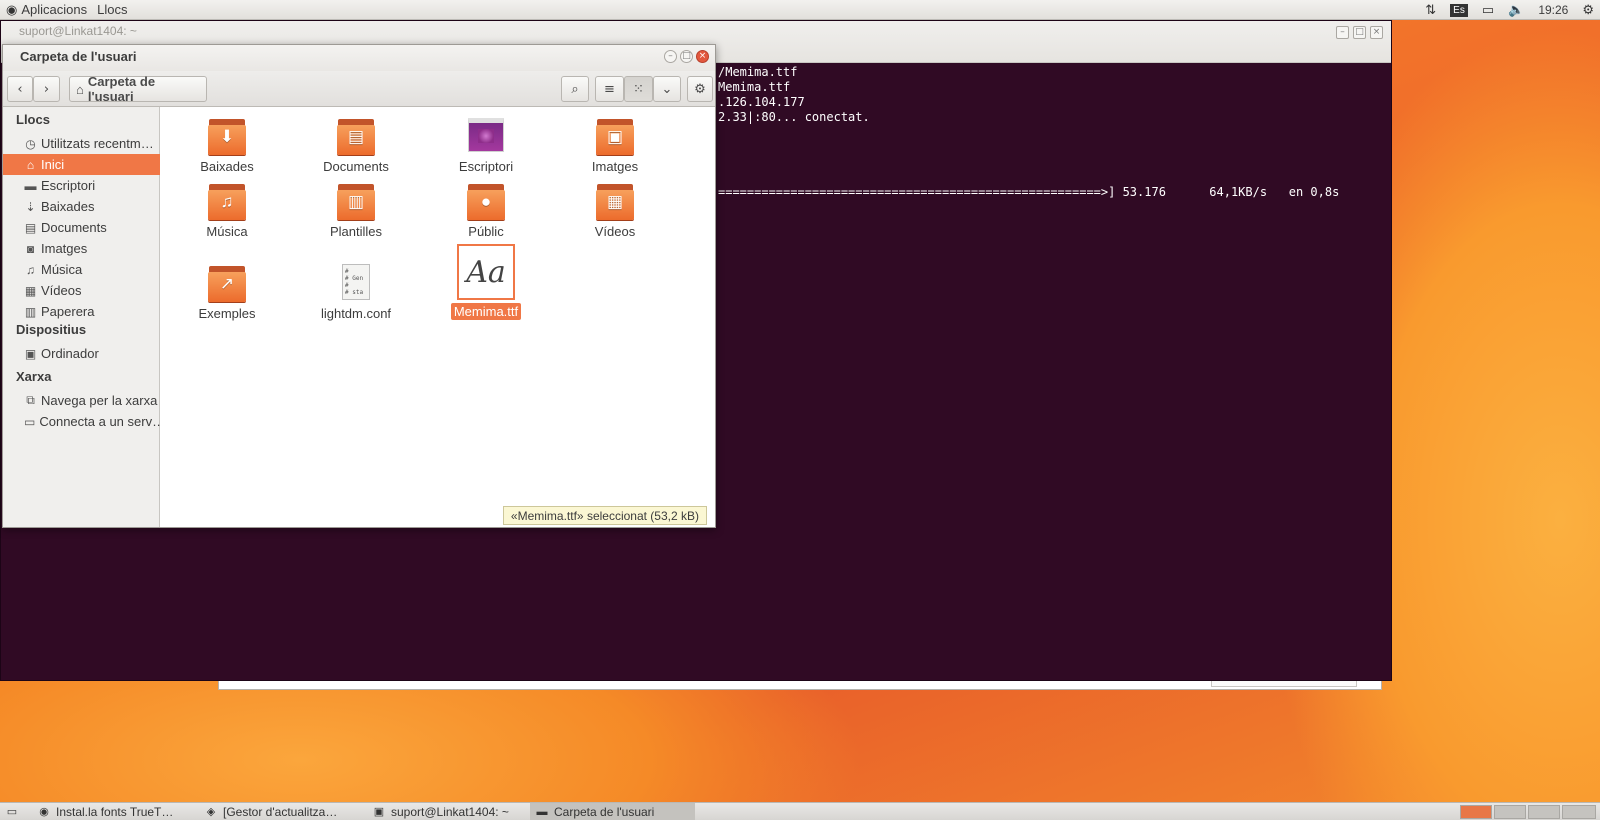 This screenshot has width=1600, height=820. What do you see at coordinates (356, 136) in the screenshot?
I see `folder-icon: ▤` at bounding box center [356, 136].